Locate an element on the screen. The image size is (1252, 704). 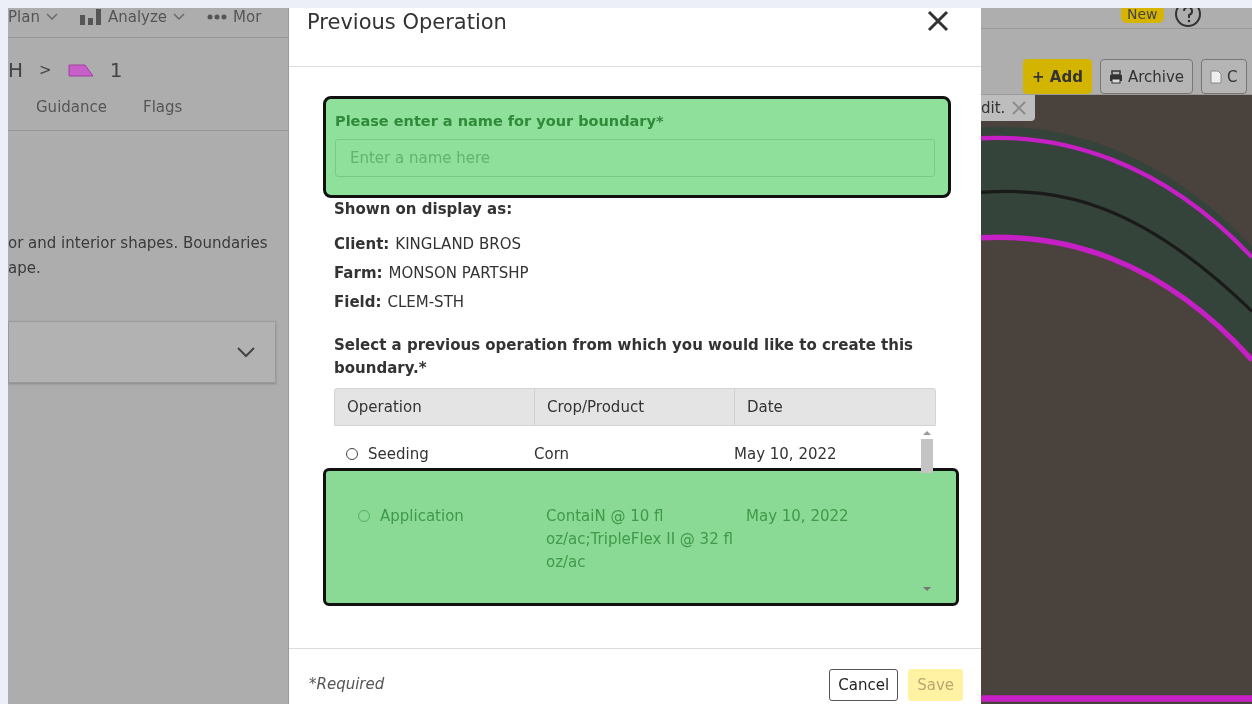
tab: Flags is located at coordinates (163, 114).